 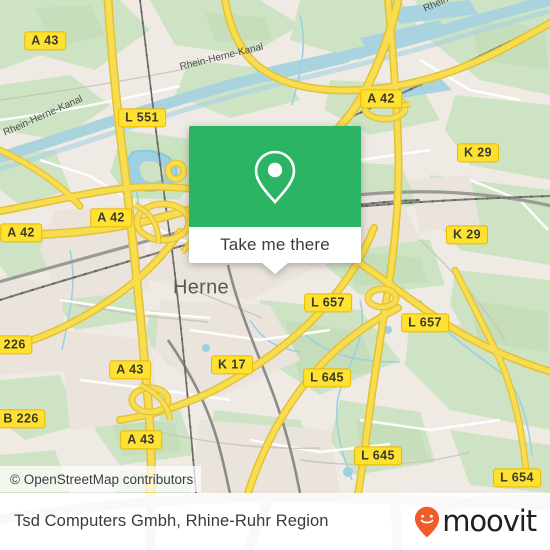 I want to click on moovit-pin-smiley-icon, so click(x=427, y=521).